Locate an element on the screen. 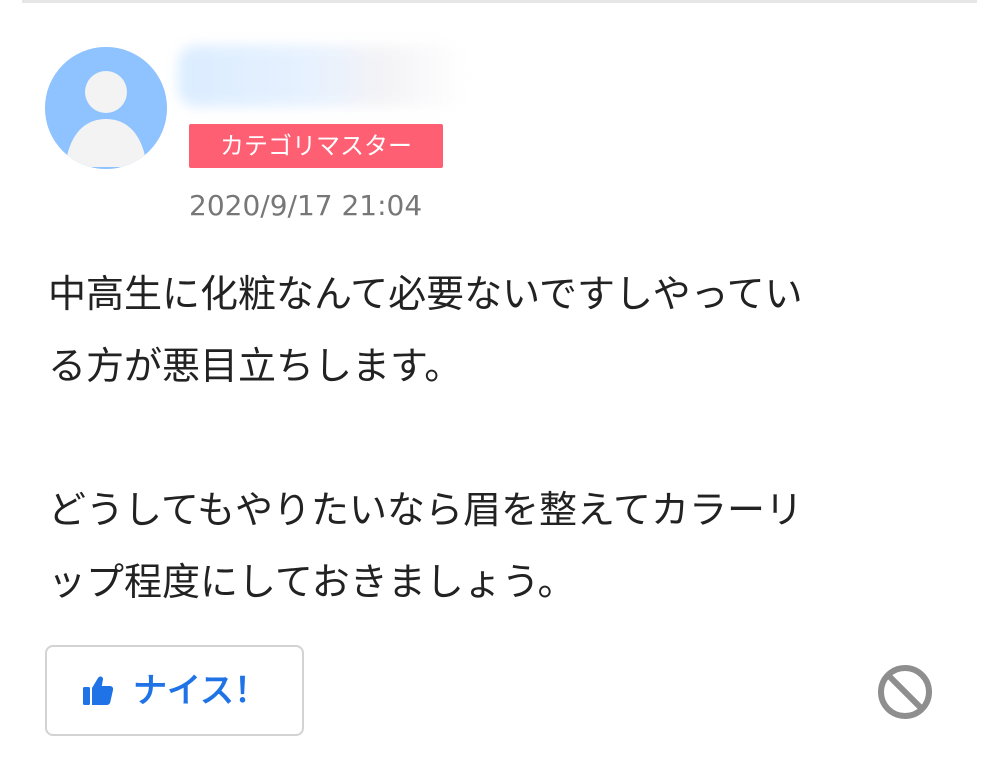 The image size is (999, 779). nice-button: ナイス！ is located at coordinates (174, 690).